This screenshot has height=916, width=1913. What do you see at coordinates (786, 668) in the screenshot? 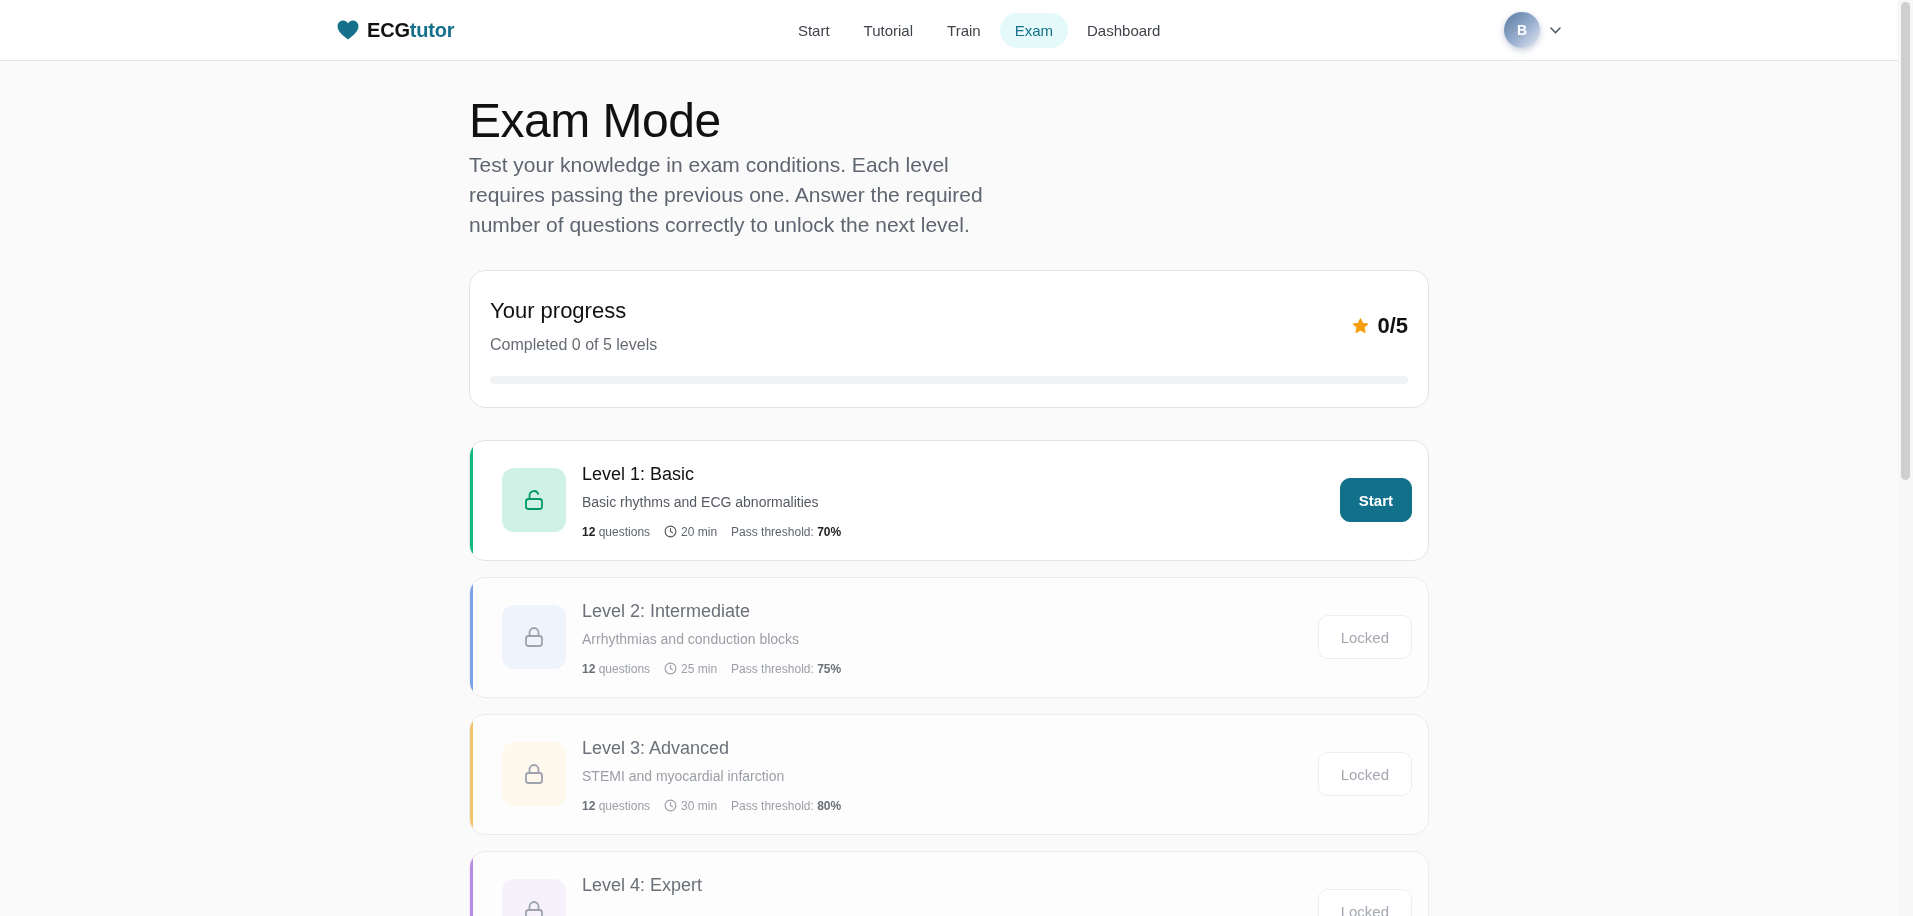
I see `pass-threshold: Pass threshold: 75%` at bounding box center [786, 668].